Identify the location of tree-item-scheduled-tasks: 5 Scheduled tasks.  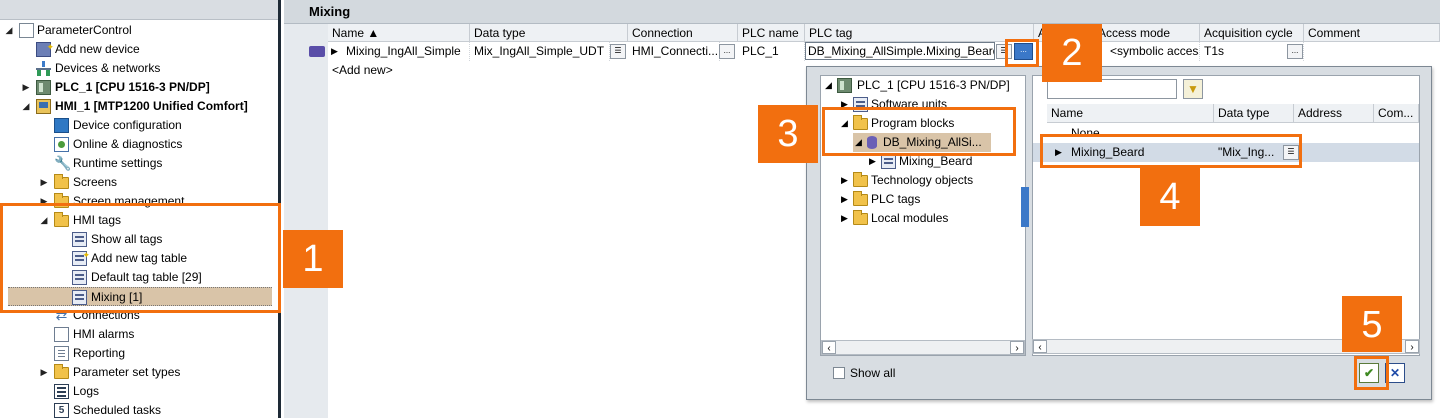
(139, 410).